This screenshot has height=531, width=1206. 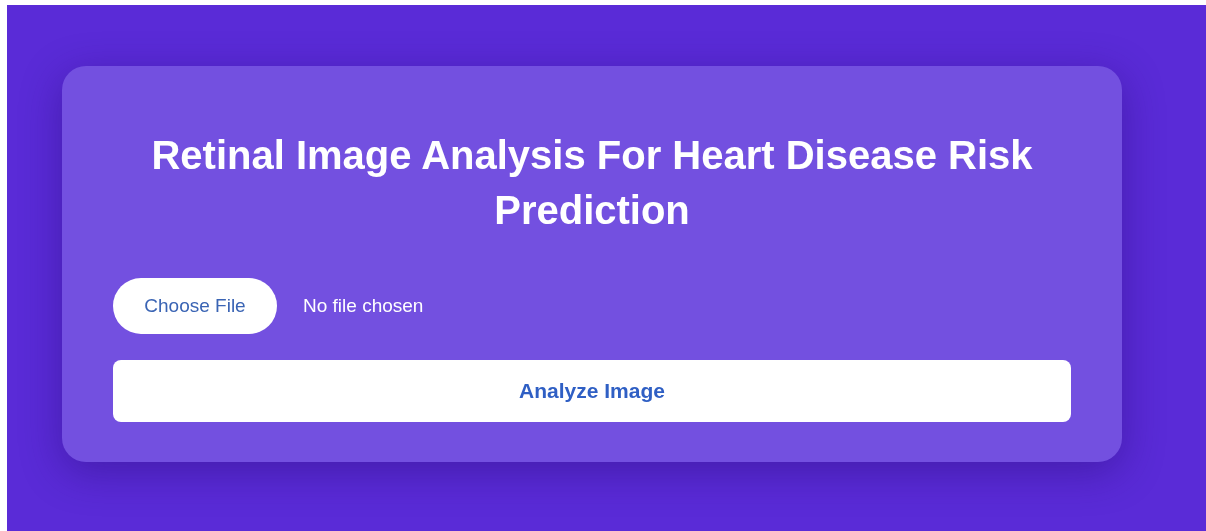 What do you see at coordinates (592, 183) in the screenshot?
I see `page-title: Retinal Image Analysis For Heart Disease Risk Prediction` at bounding box center [592, 183].